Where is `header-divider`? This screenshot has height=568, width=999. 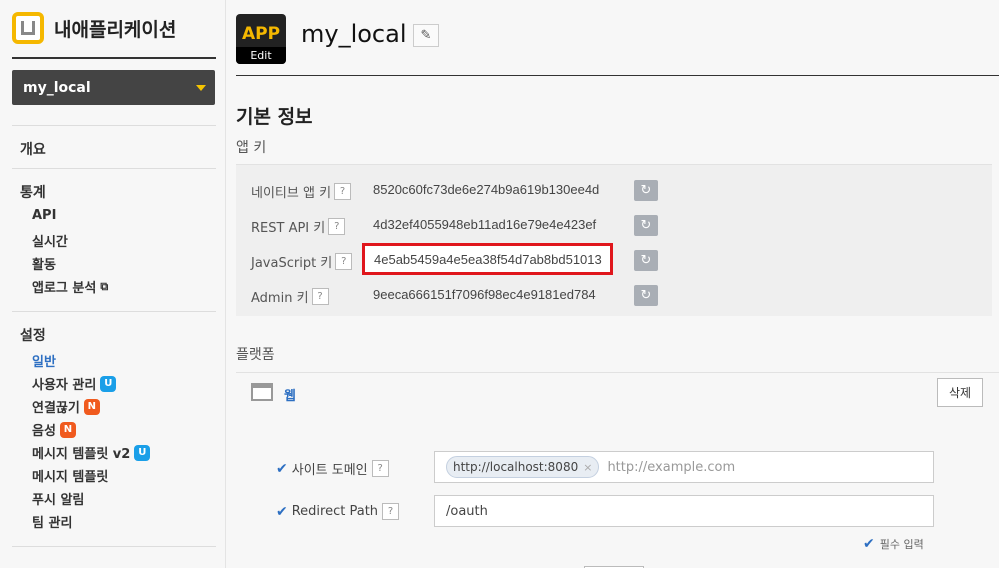
header-divider is located at coordinates (617, 75).